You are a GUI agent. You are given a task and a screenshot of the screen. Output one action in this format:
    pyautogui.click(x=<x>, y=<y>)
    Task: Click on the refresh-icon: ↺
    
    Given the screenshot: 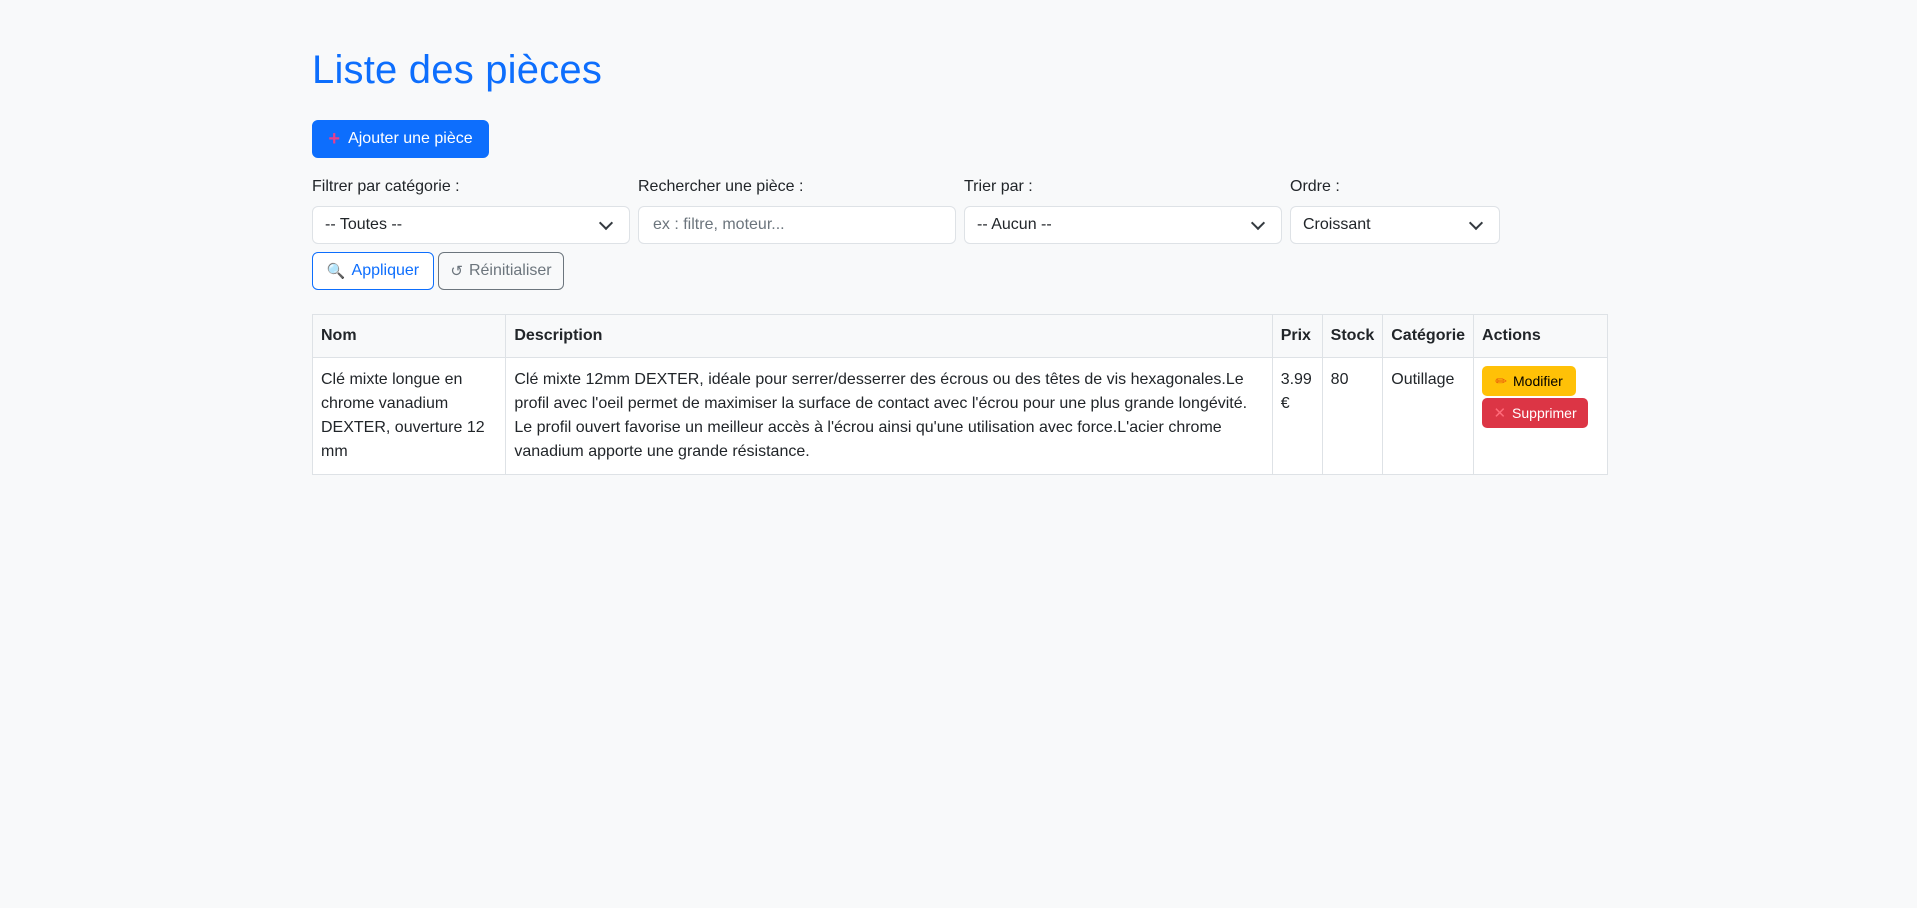 What is the action you would take?
    pyautogui.click(x=456, y=271)
    